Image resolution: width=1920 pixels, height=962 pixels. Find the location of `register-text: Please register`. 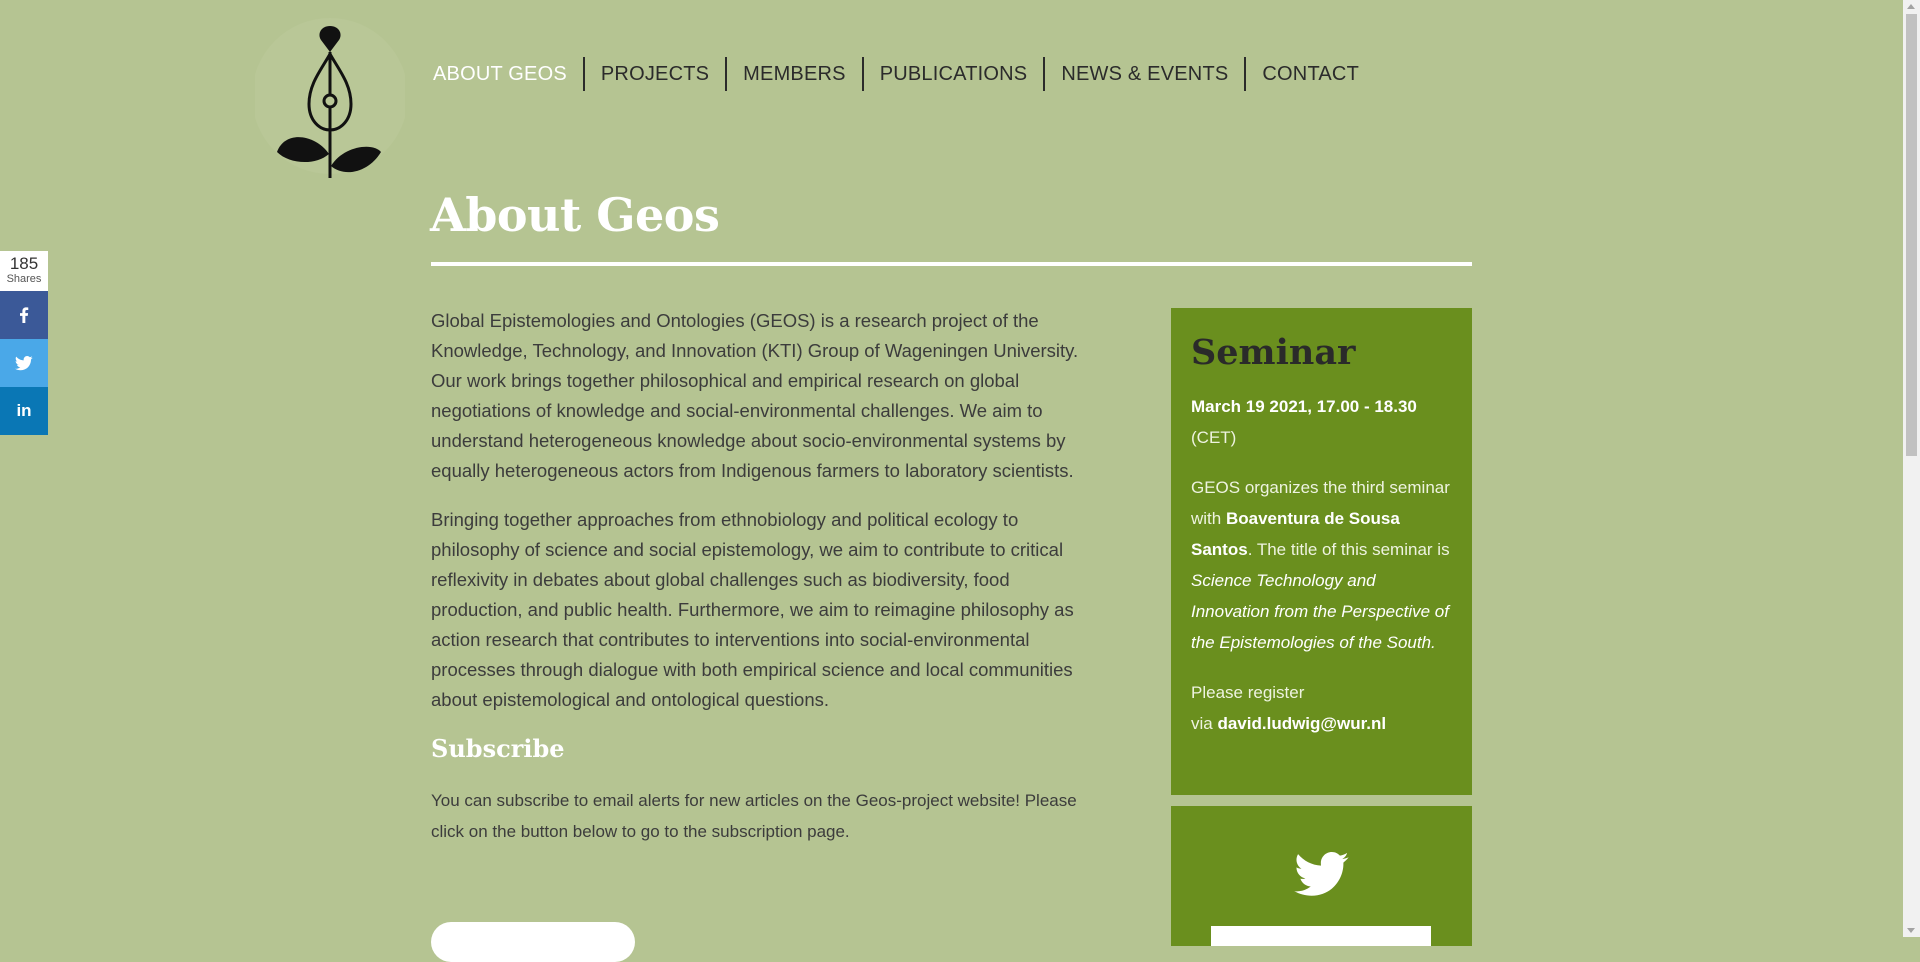

register-text: Please register is located at coordinates (1248, 692).